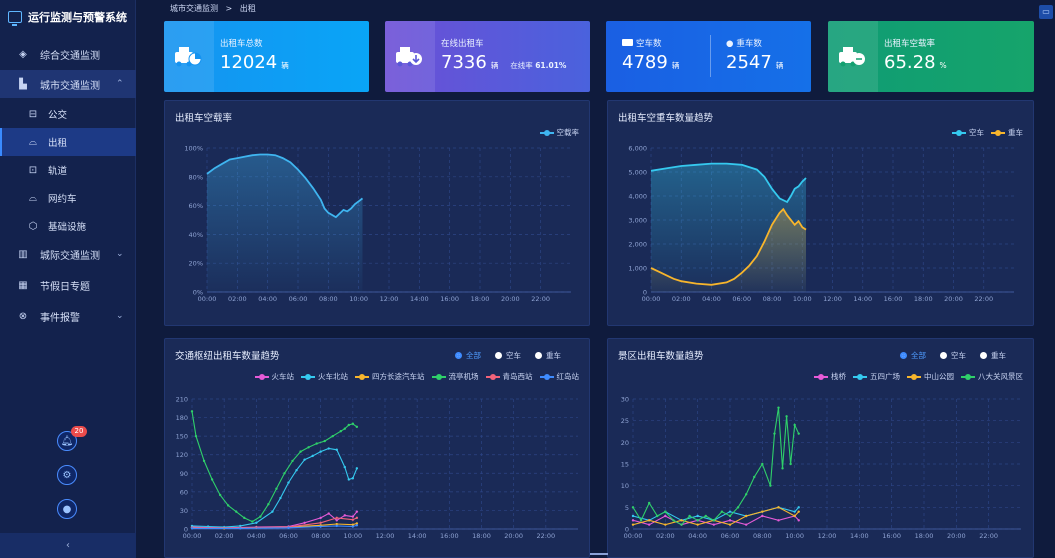  Describe the element at coordinates (285, 65) in the screenshot. I see `unit: 辆` at that location.